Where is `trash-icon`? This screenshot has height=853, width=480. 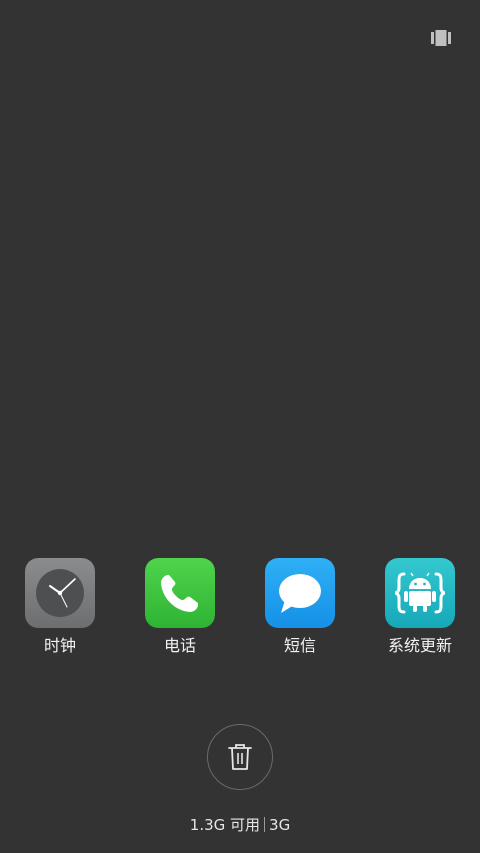 trash-icon is located at coordinates (240, 757).